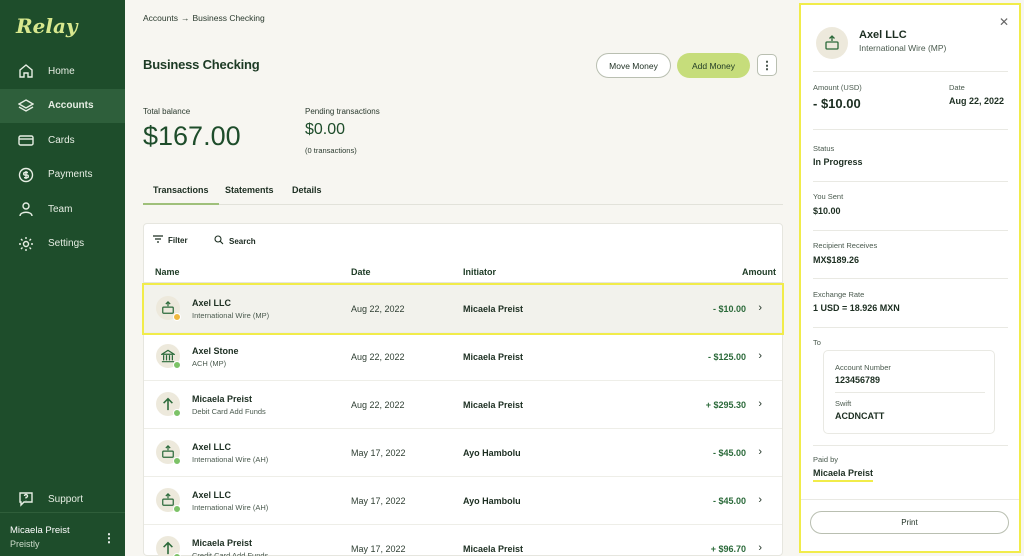 The width and height of the screenshot is (1024, 556). What do you see at coordinates (26, 106) in the screenshot?
I see `layers-icon` at bounding box center [26, 106].